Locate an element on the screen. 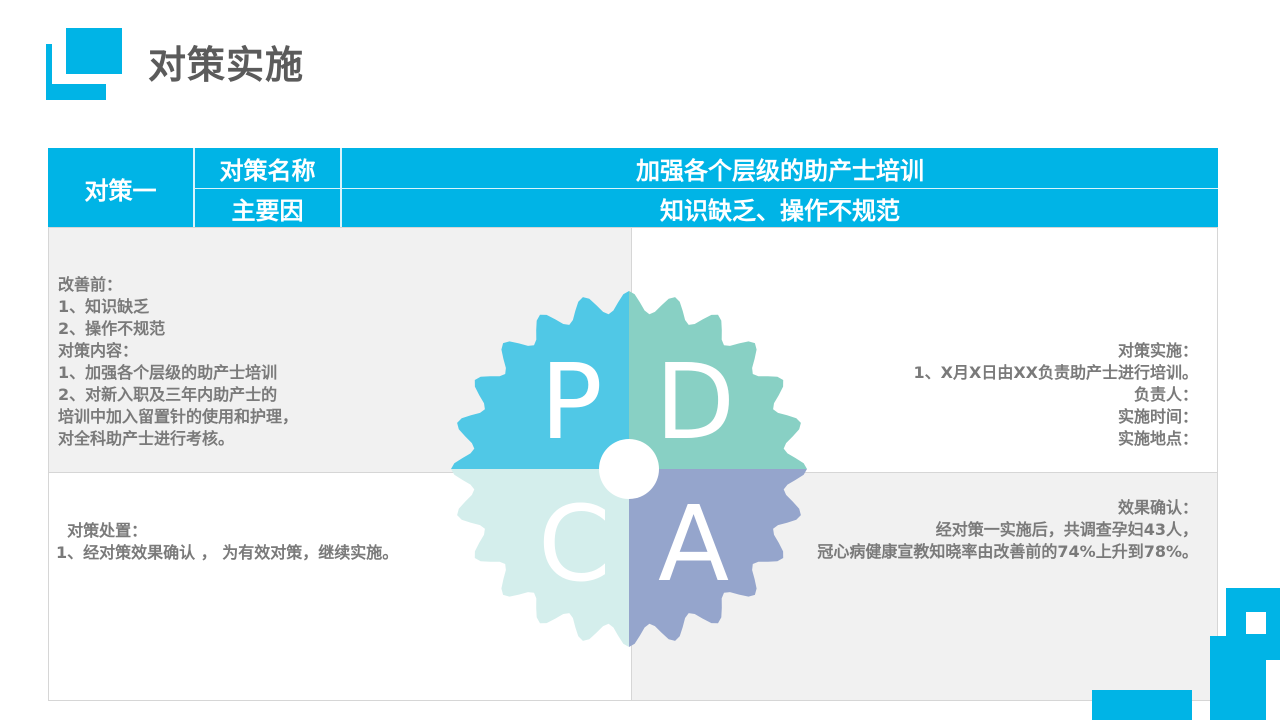  do-line: 1、X月X日由XX负责助产士进行培训。 is located at coordinates (1055, 372).